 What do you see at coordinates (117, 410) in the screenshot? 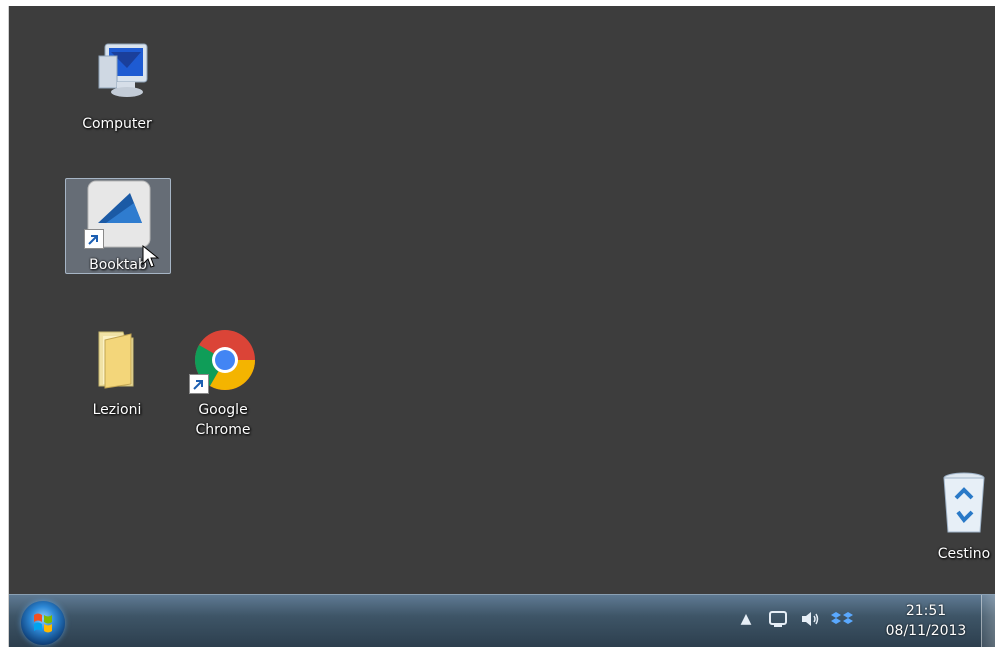
I see `desktop-icon-label: Lezioni` at bounding box center [117, 410].